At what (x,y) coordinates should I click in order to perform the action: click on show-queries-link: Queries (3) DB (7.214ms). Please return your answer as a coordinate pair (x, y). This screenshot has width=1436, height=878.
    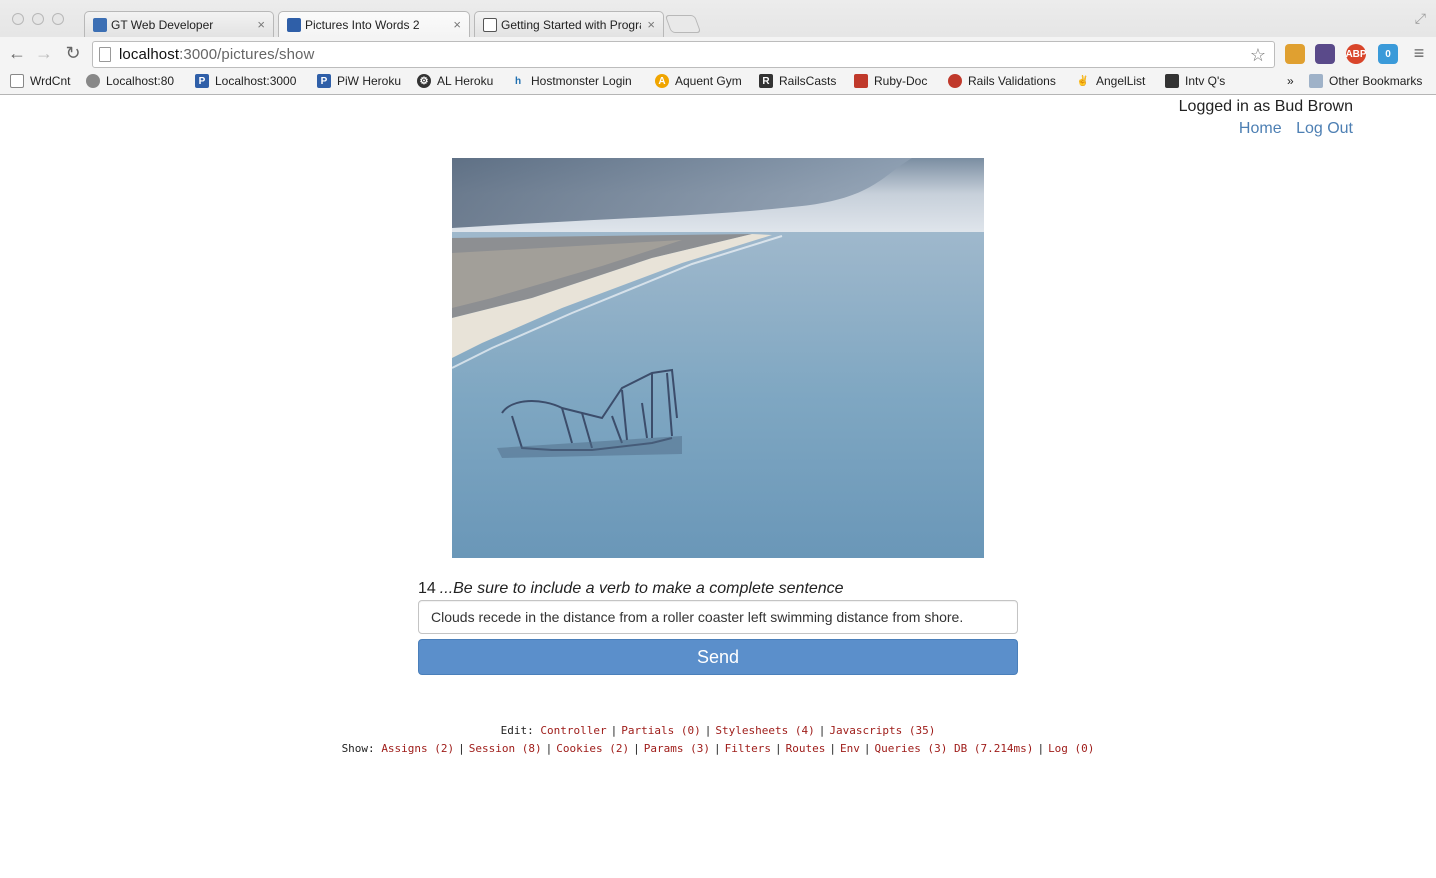
    Looking at the image, I should click on (953, 748).